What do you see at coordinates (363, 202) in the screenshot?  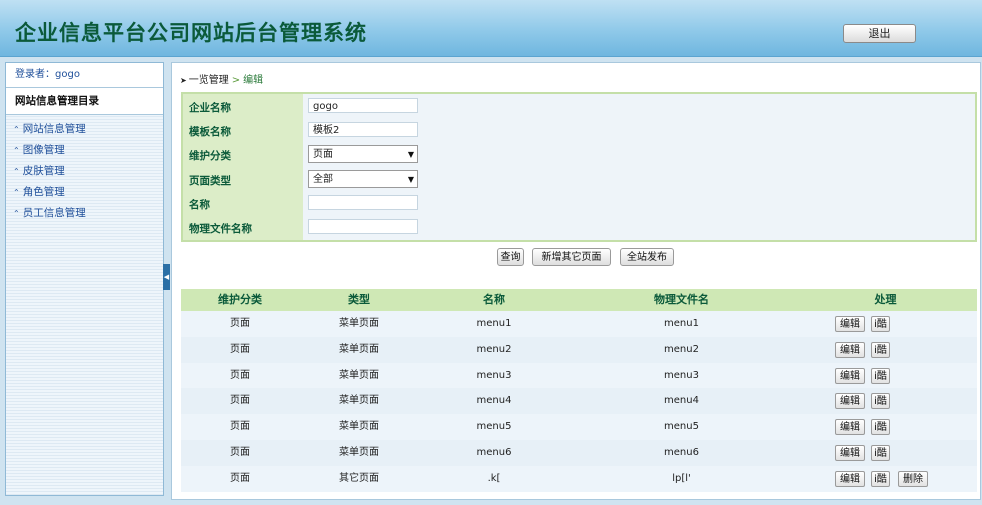 I see `name-field` at bounding box center [363, 202].